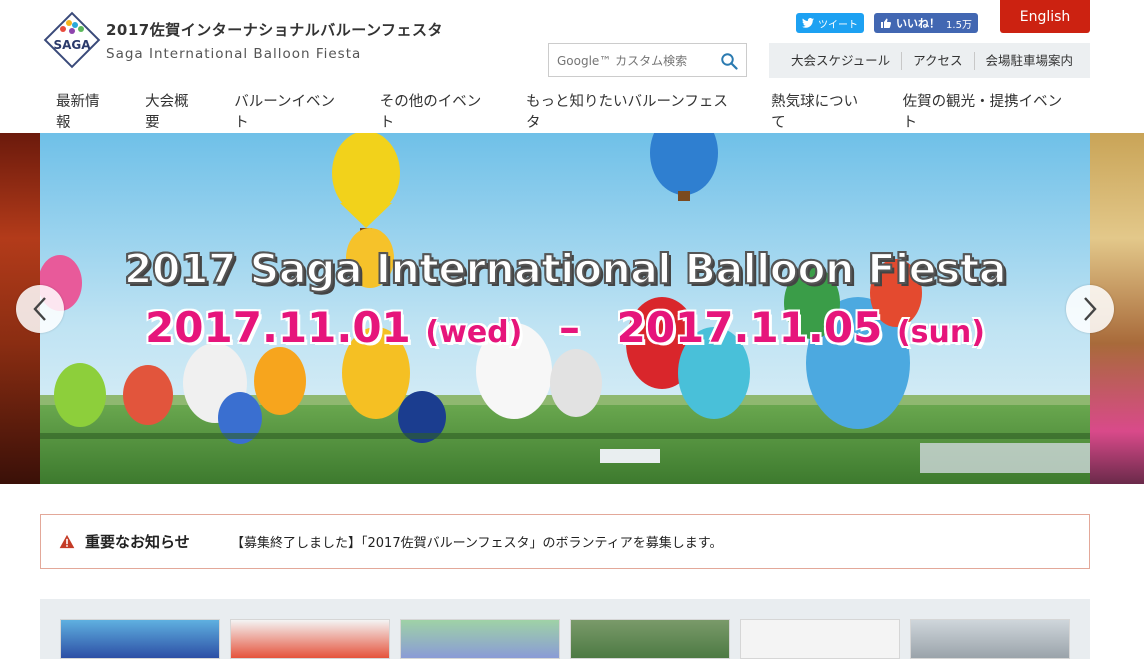 Image resolution: width=1144 pixels, height=659 pixels. Describe the element at coordinates (836, 60) in the screenshot. I see `quick-link-schedule: 大会スケジュール` at that location.